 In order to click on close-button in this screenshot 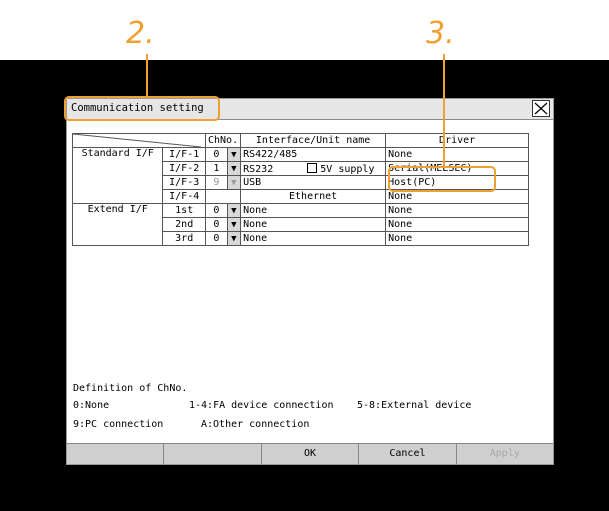, I will do `click(541, 108)`.